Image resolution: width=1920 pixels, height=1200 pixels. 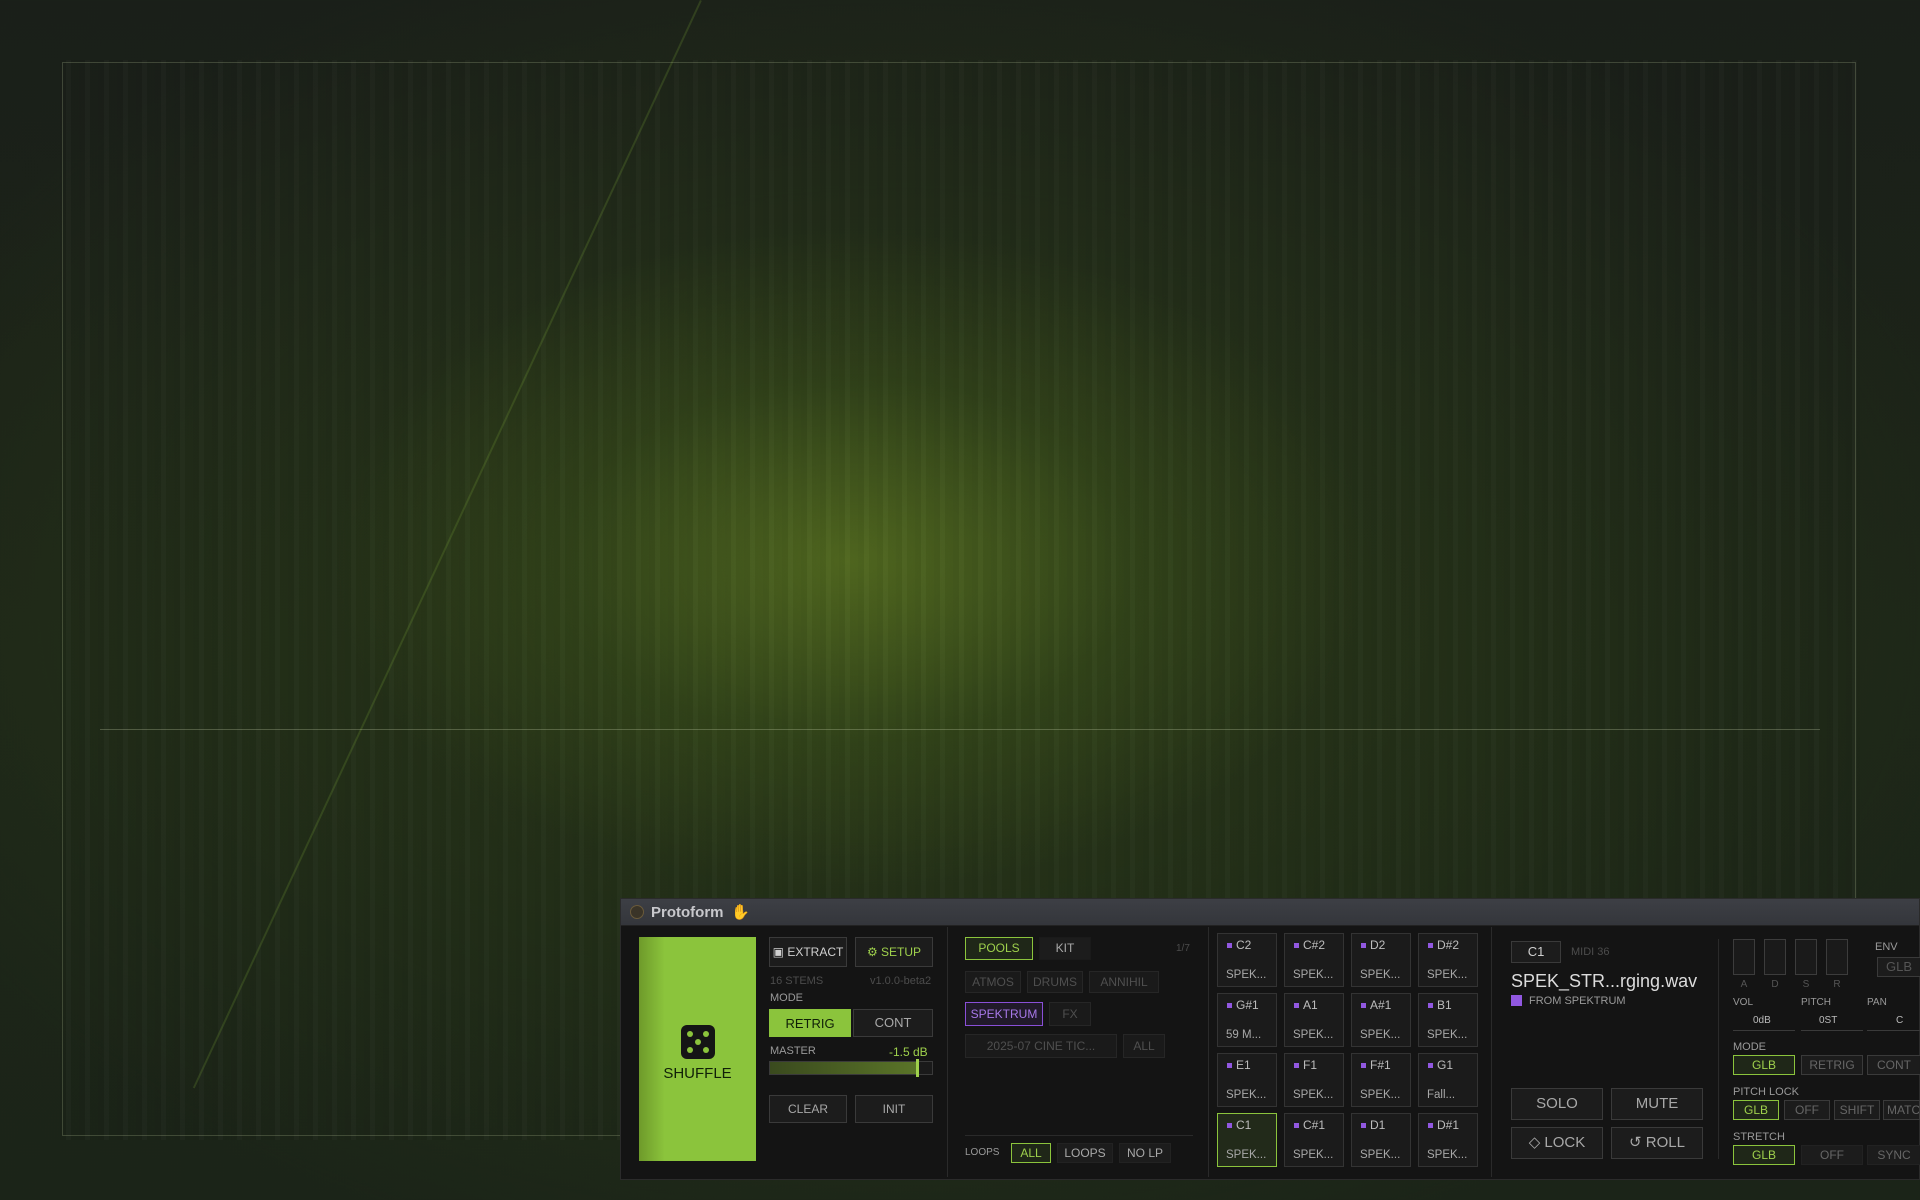 What do you see at coordinates (1183, 948) in the screenshot?
I see `page-indicator: 1/7` at bounding box center [1183, 948].